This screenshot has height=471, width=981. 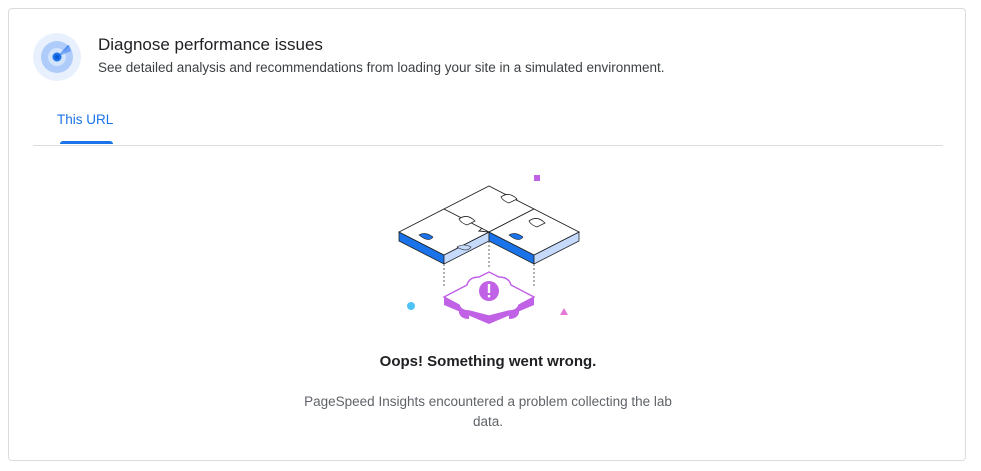 I want to click on tab-divider, so click(x=488, y=145).